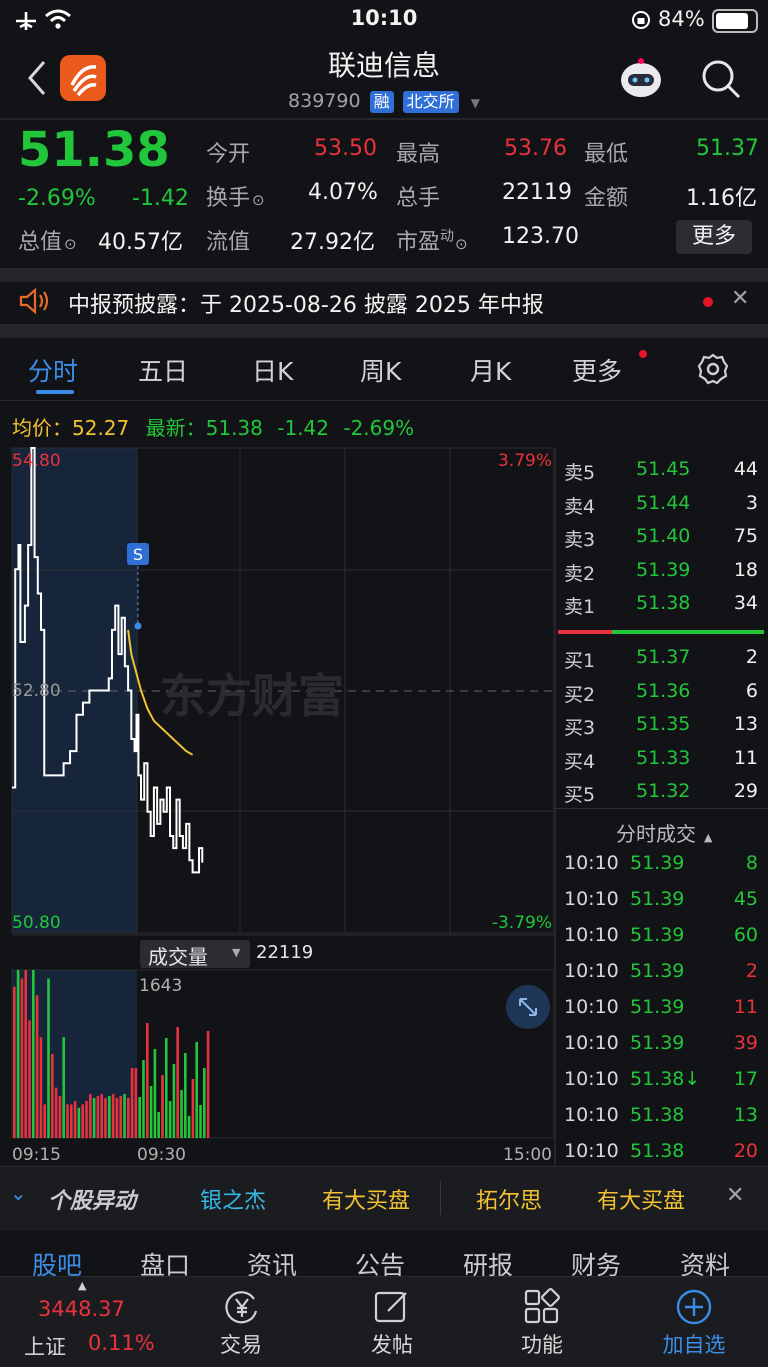 This screenshot has width=768, height=1367. Describe the element at coordinates (662, 570) in the screenshot. I see `ask-row: 卖2 51.39 18` at that location.